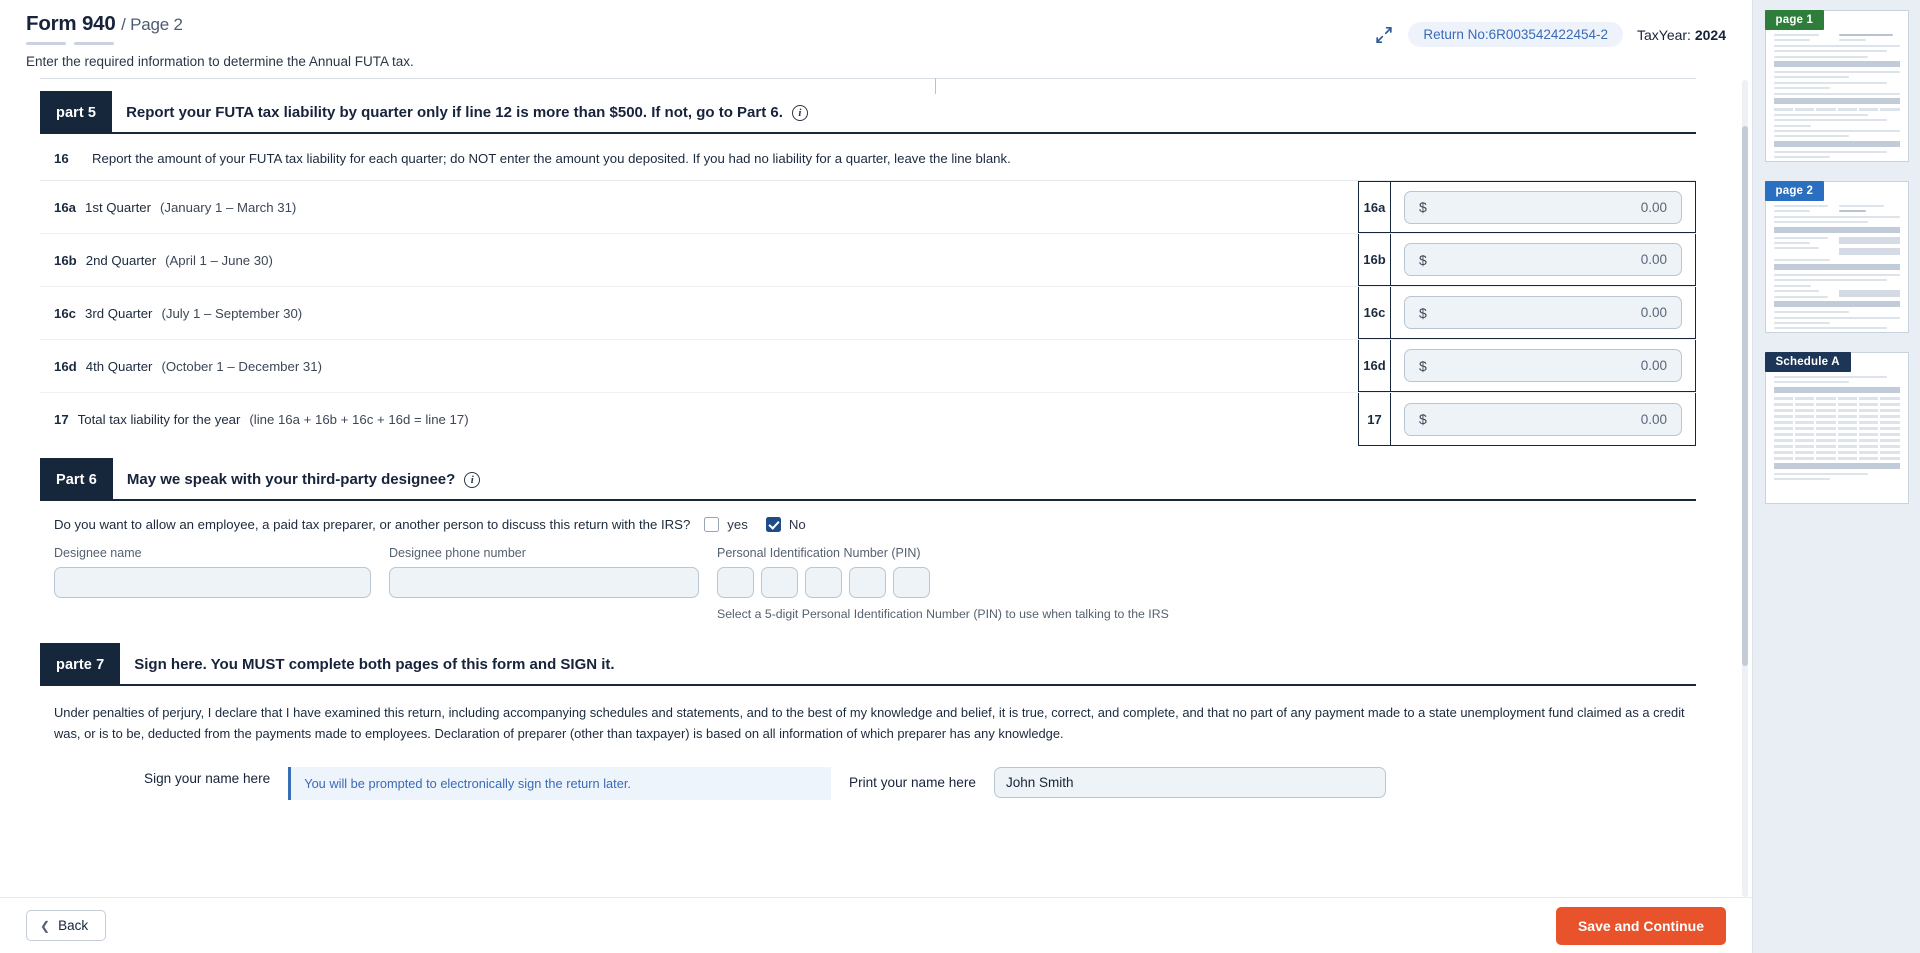 This screenshot has height=953, width=1920. I want to click on pin-boxes, so click(943, 582).